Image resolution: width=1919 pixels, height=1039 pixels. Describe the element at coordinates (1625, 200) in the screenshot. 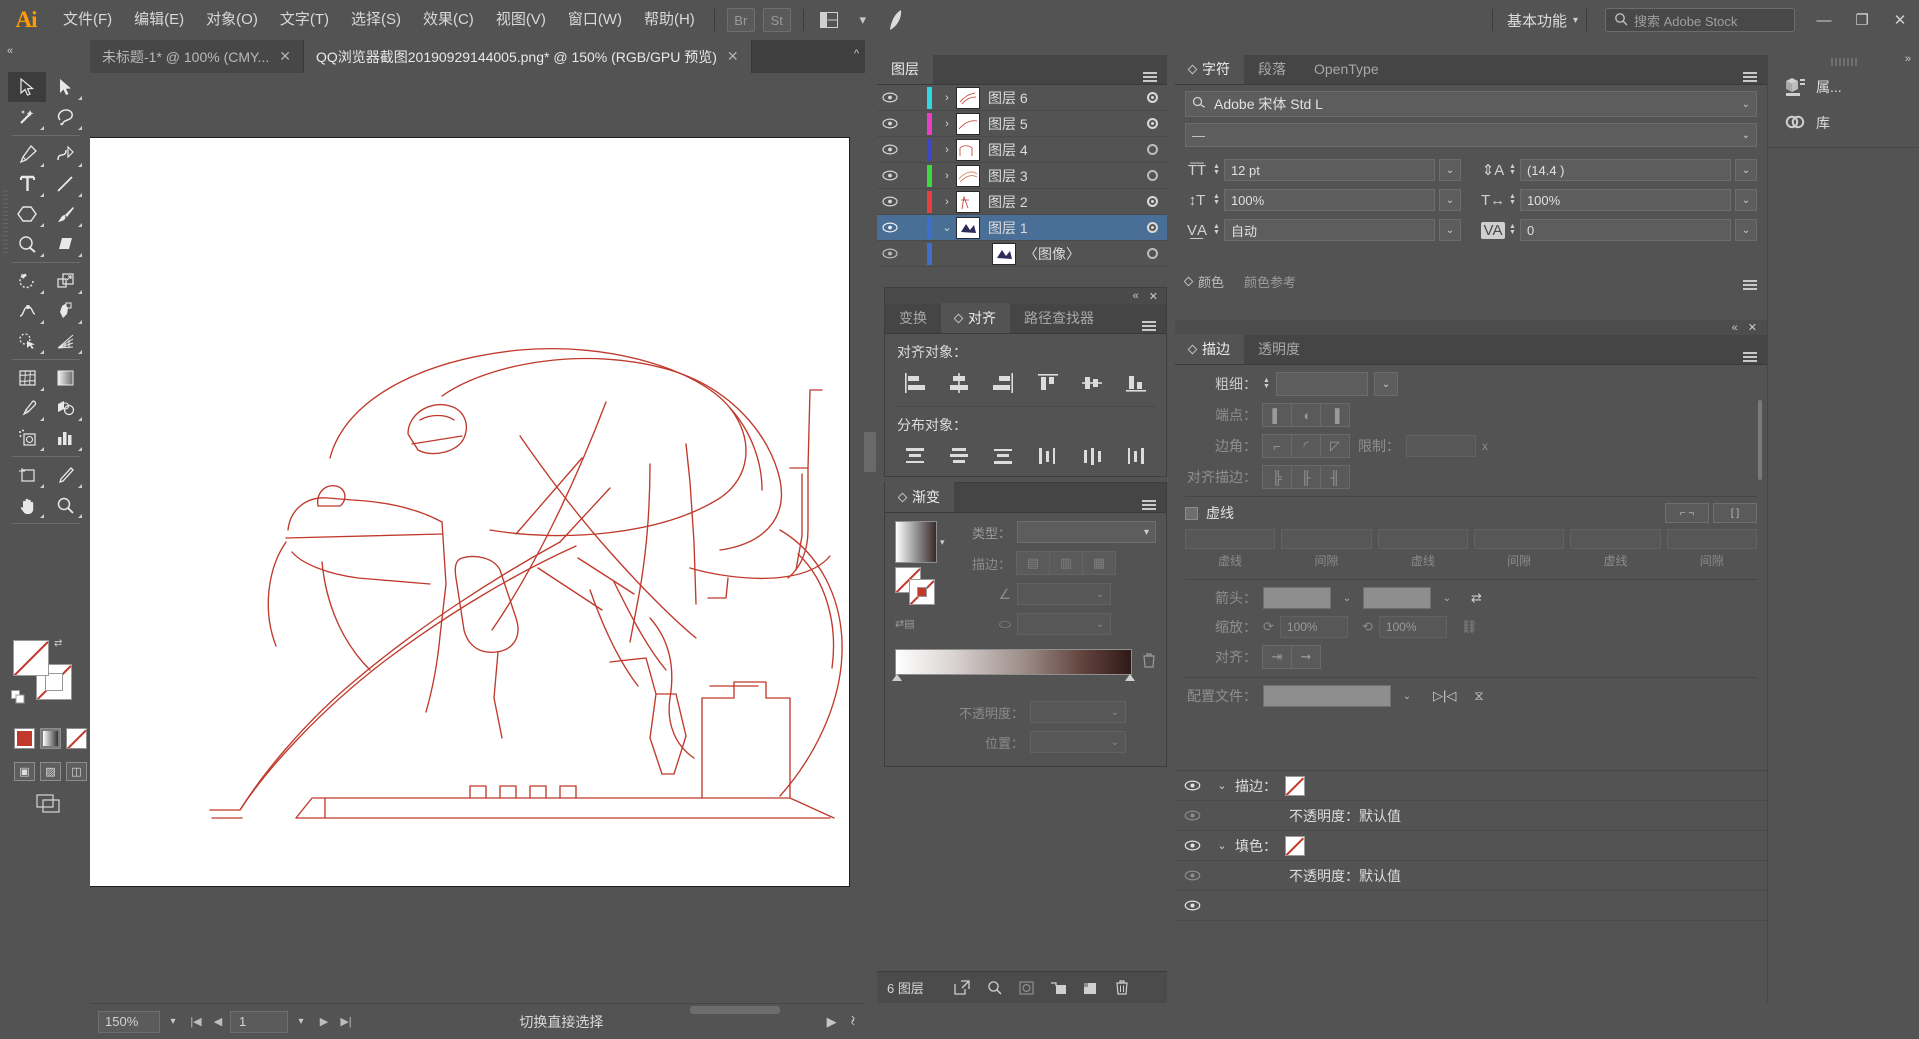

I see `horizontal-scale-value: 100%` at that location.